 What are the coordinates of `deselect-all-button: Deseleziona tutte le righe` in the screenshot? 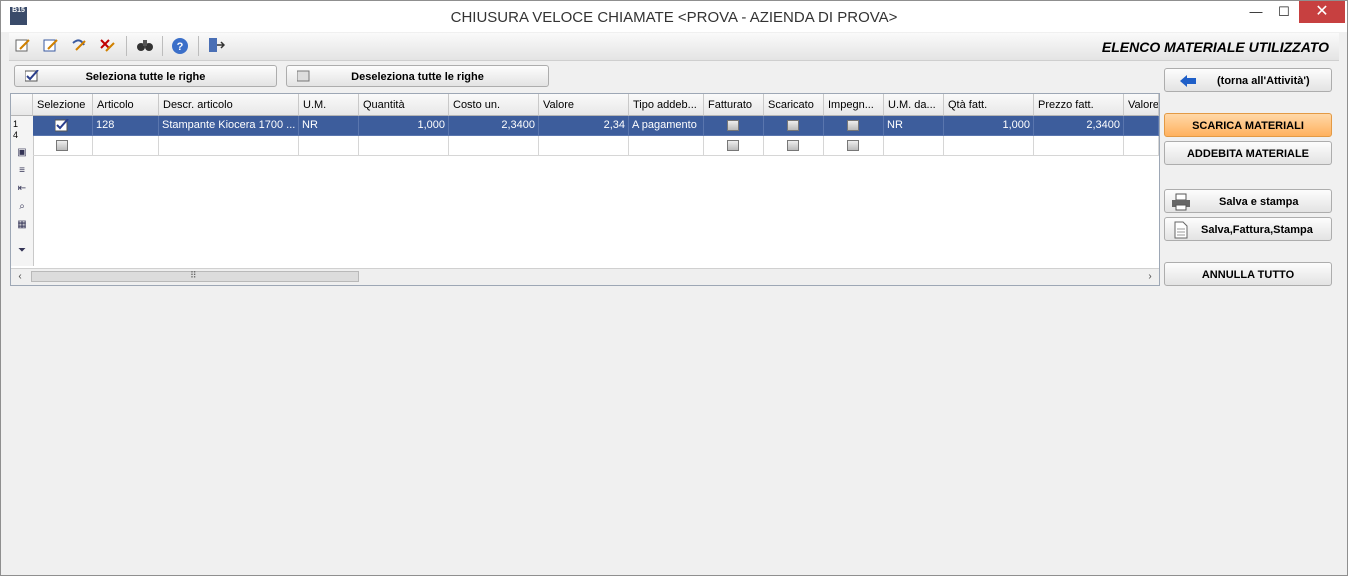 It's located at (417, 76).